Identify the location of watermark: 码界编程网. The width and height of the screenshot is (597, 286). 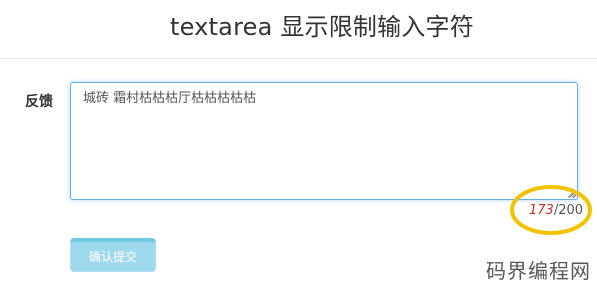
(538, 271).